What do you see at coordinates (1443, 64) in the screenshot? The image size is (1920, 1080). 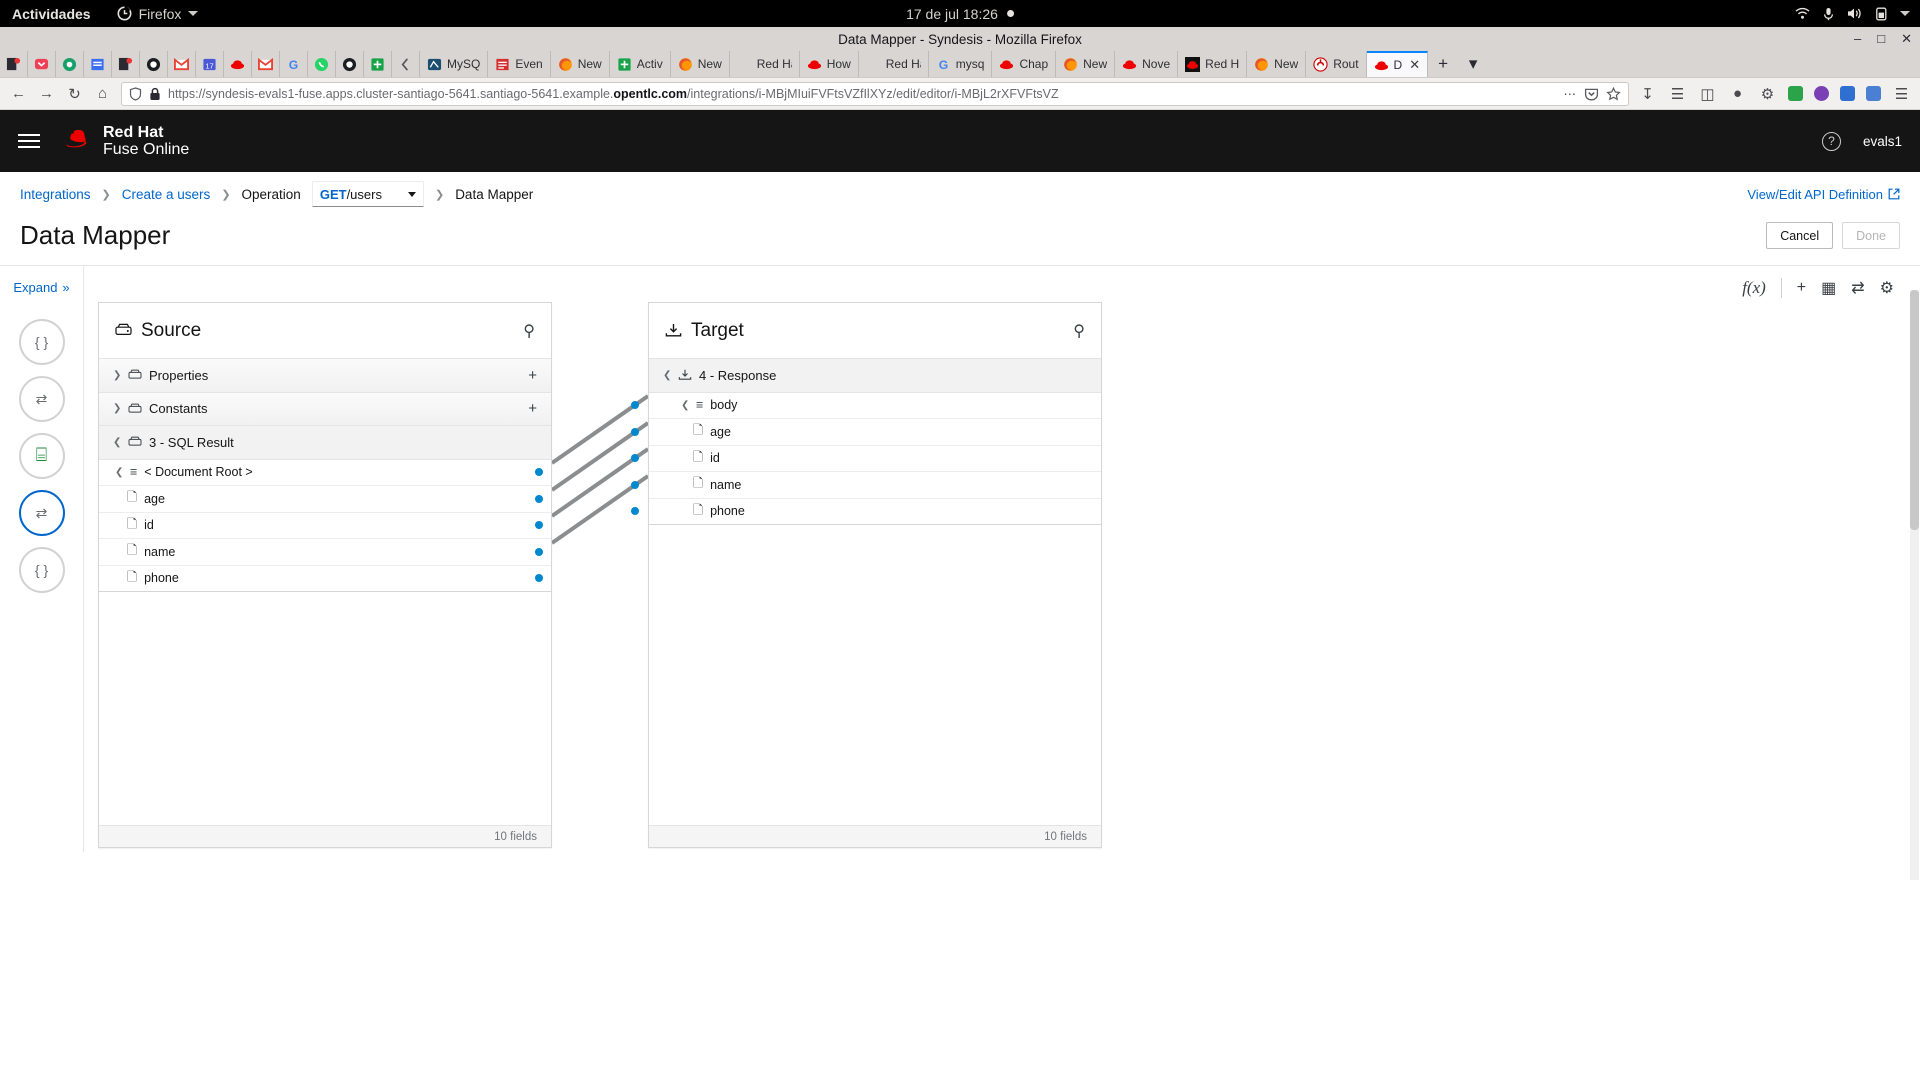 I see `new-tab-button: +` at bounding box center [1443, 64].